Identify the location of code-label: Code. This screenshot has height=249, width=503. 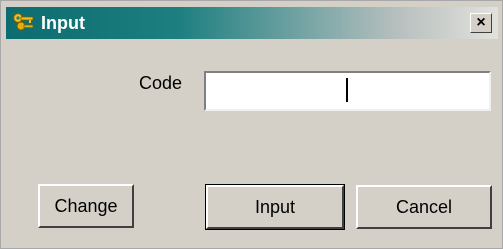
(161, 83).